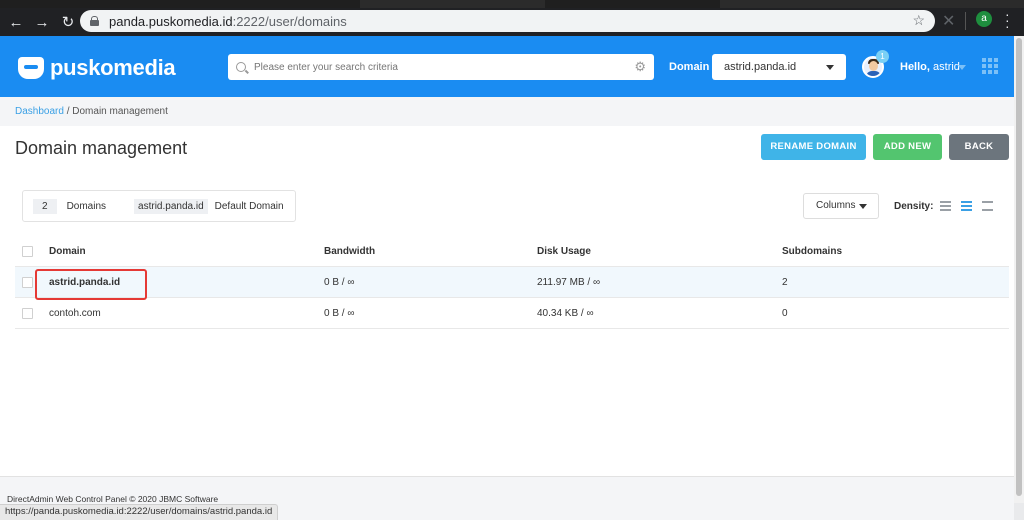 The image size is (1024, 520). Describe the element at coordinates (564, 251) in the screenshot. I see `column-header-disk-usage: Disk Usage` at that location.